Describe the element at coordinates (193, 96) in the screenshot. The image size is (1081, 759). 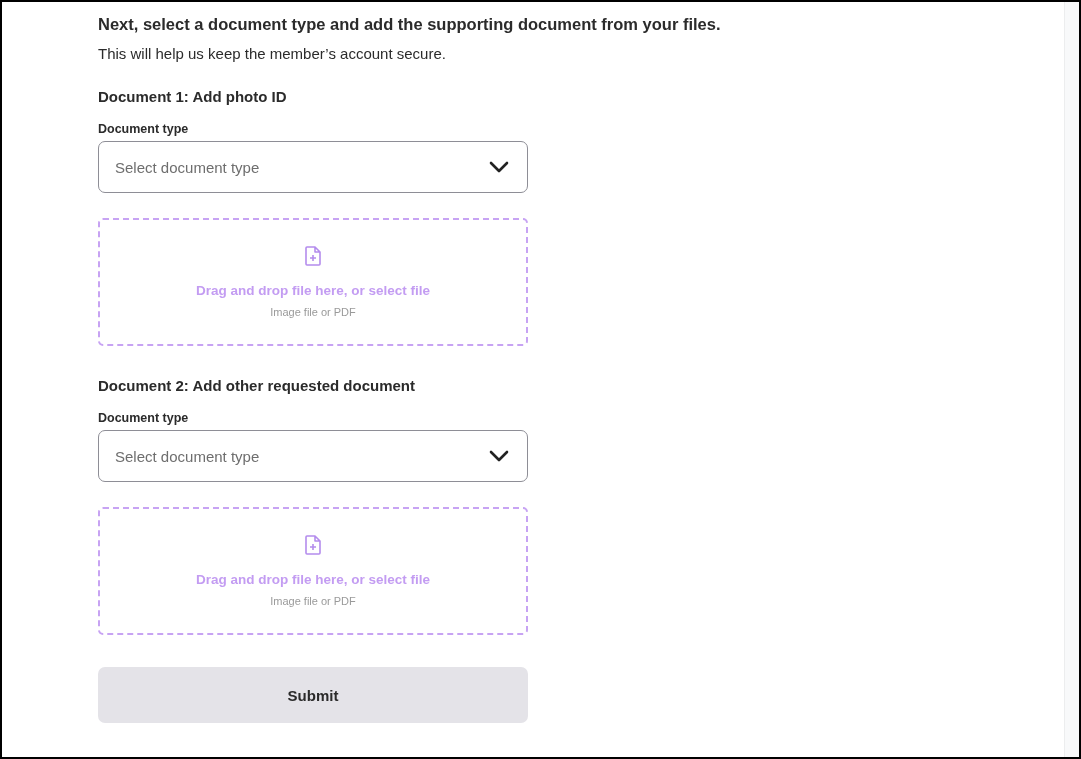
I see `section-title: Document 1: Add photo ID` at that location.